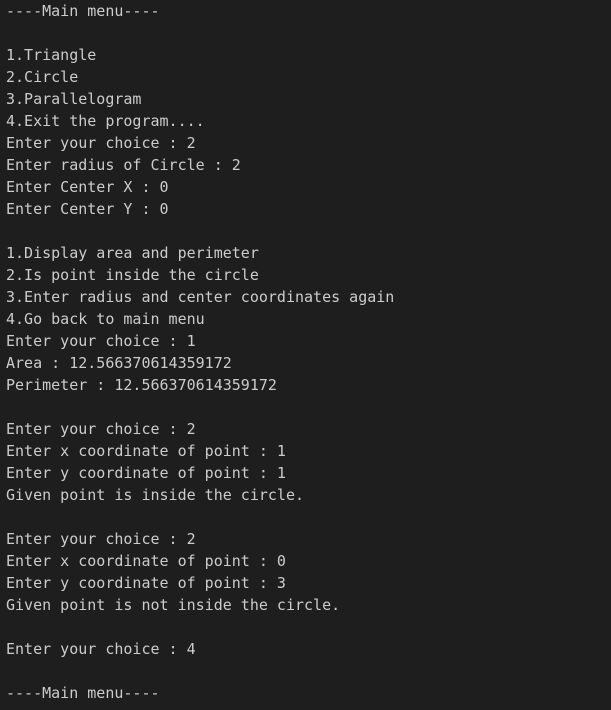  I want to click on submenu-option-line: 1.Display area and perimeter, so click(132, 253).